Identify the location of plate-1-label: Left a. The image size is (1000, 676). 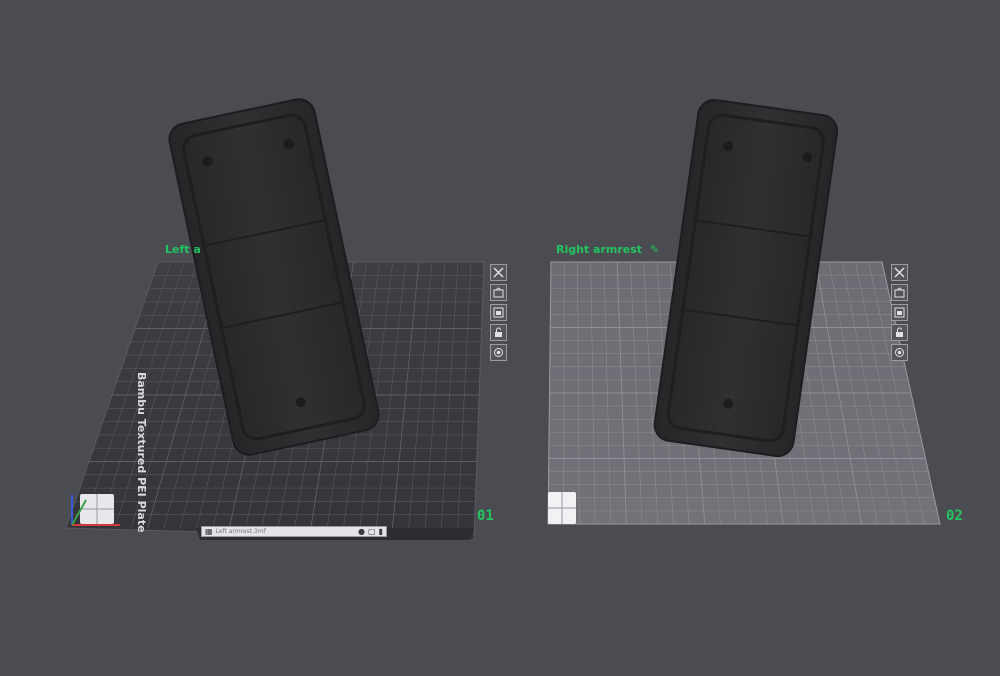
(183, 249).